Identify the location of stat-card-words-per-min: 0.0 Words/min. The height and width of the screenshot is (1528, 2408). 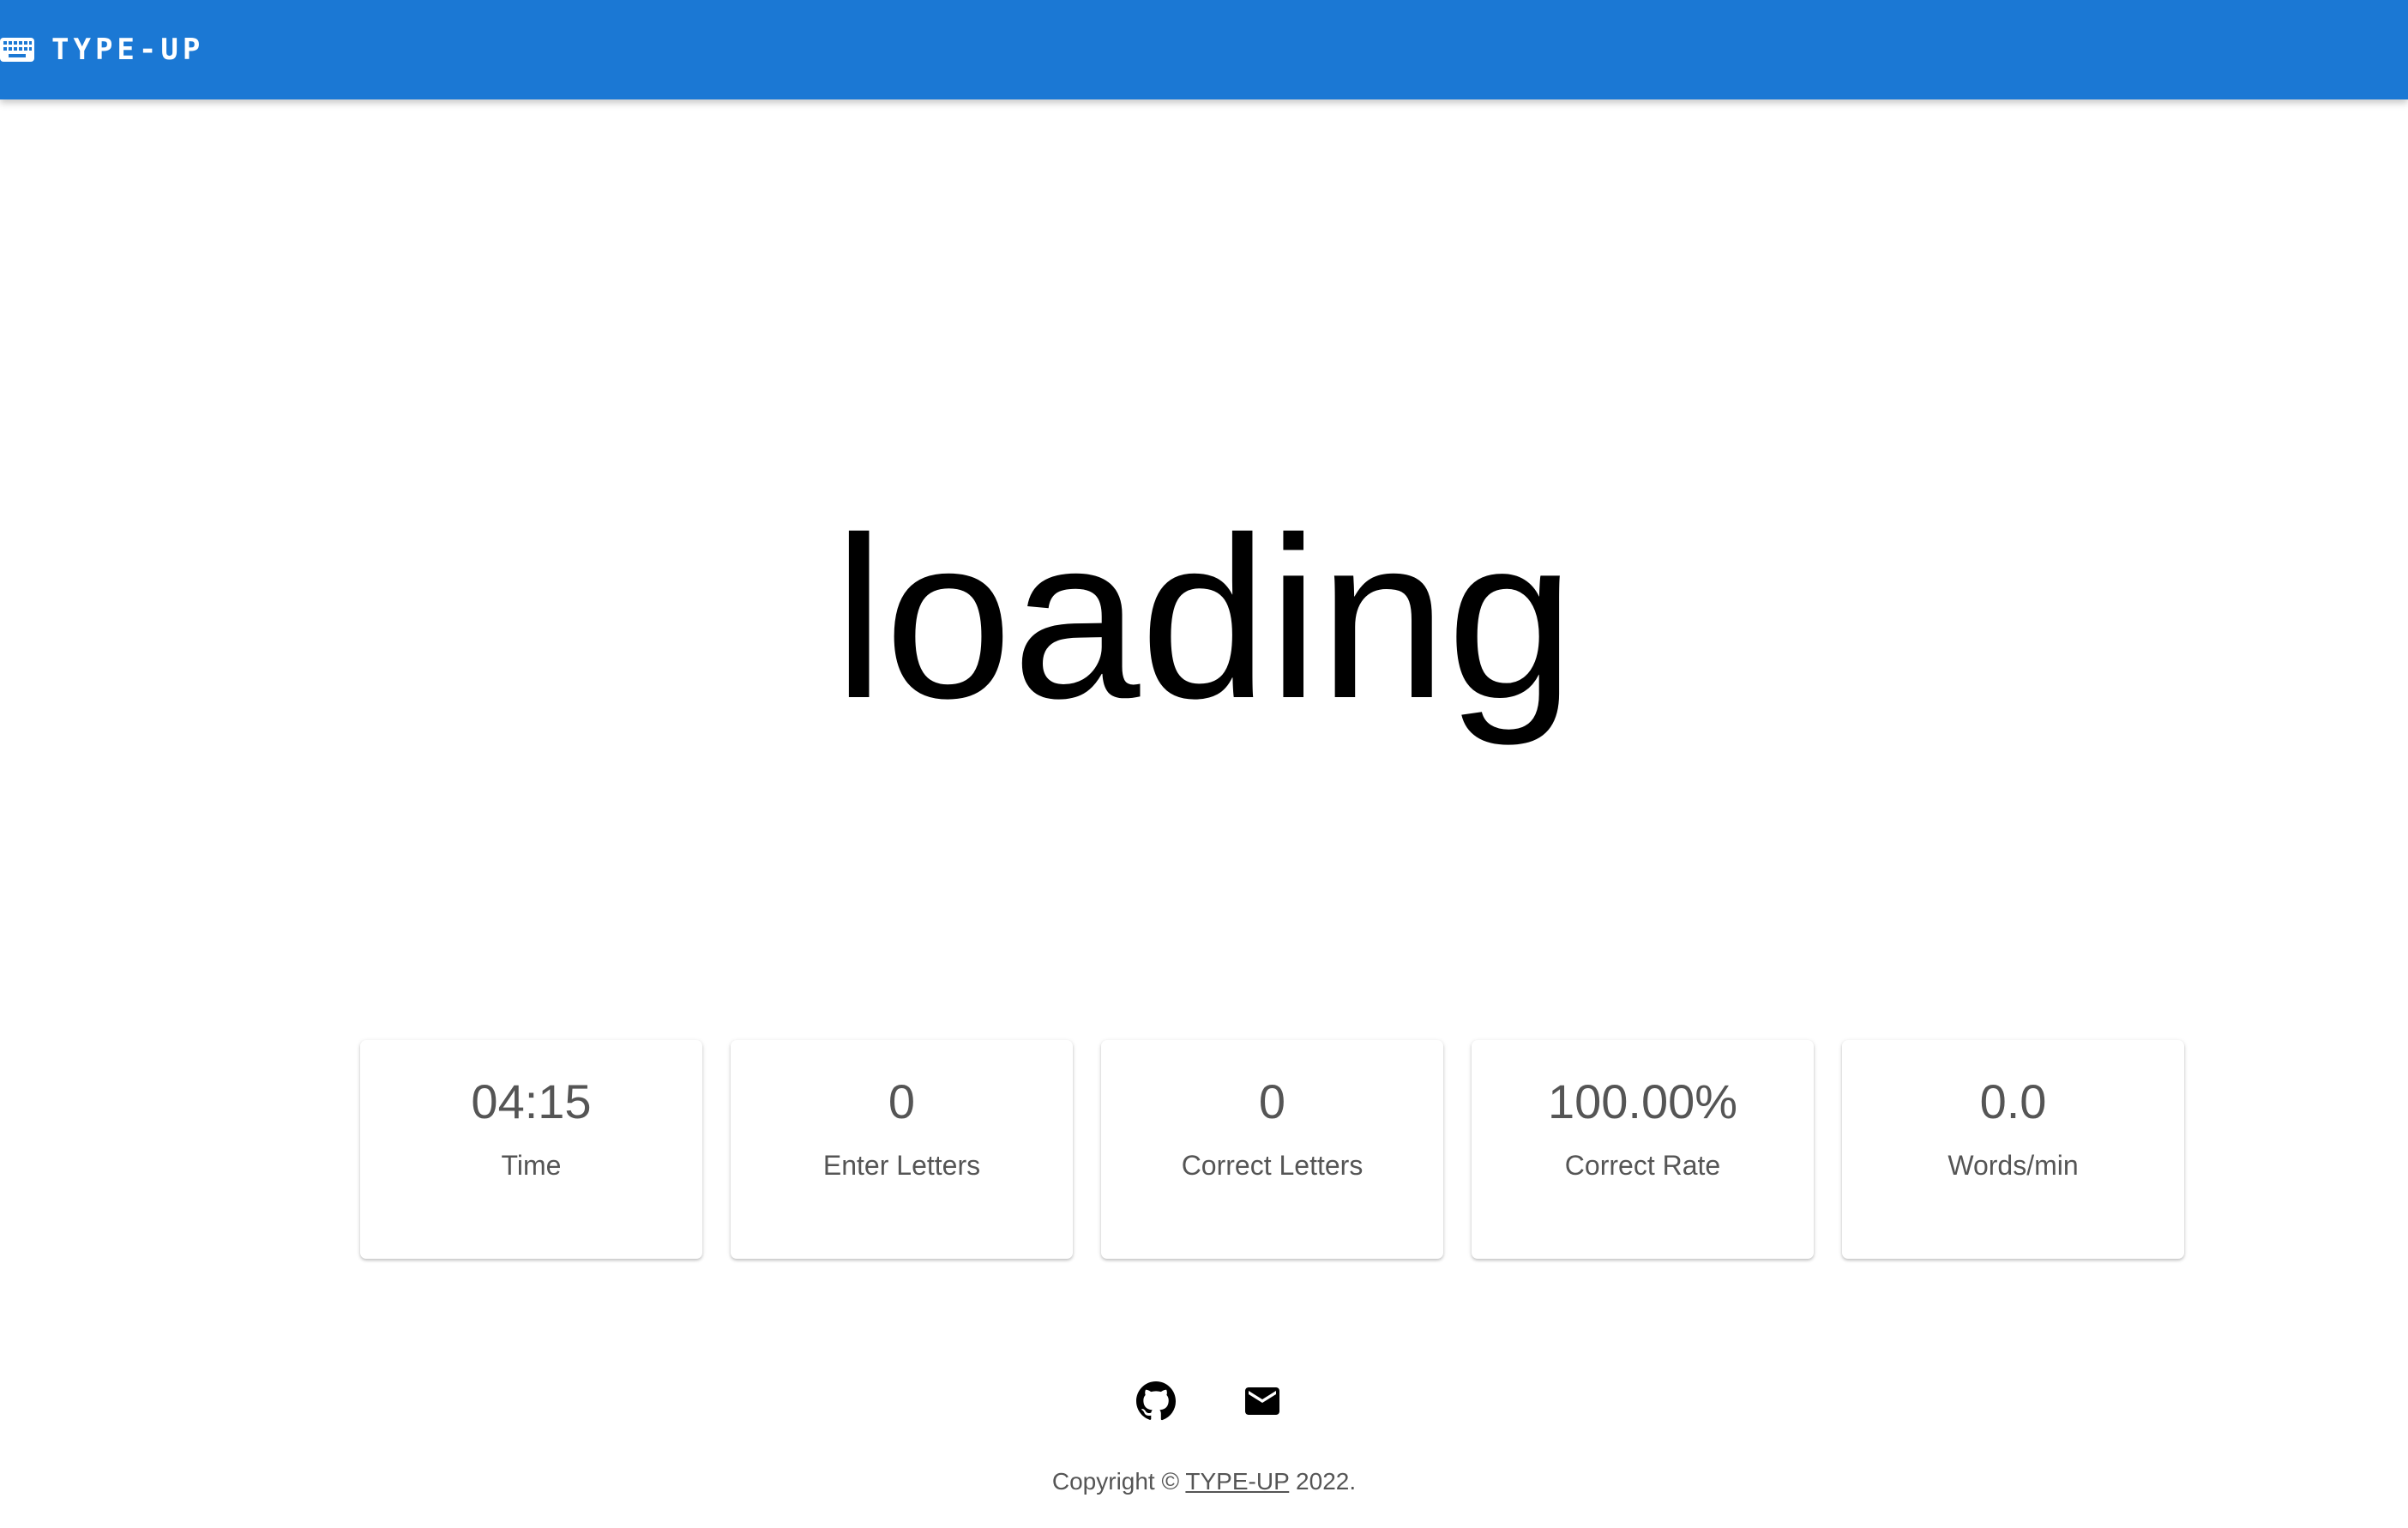
(2013, 1149).